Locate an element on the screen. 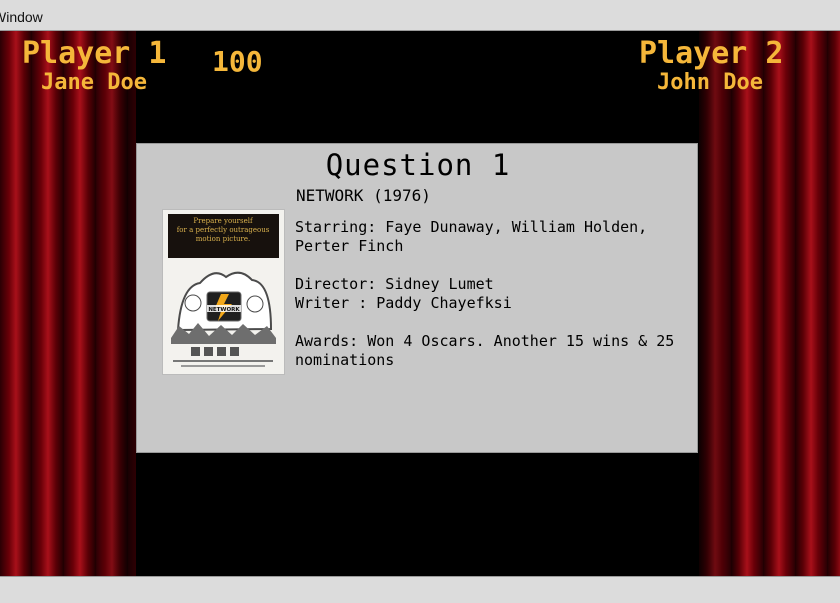 The height and width of the screenshot is (603, 840). director-text: Director: Sidney Lumet is located at coordinates (394, 284).